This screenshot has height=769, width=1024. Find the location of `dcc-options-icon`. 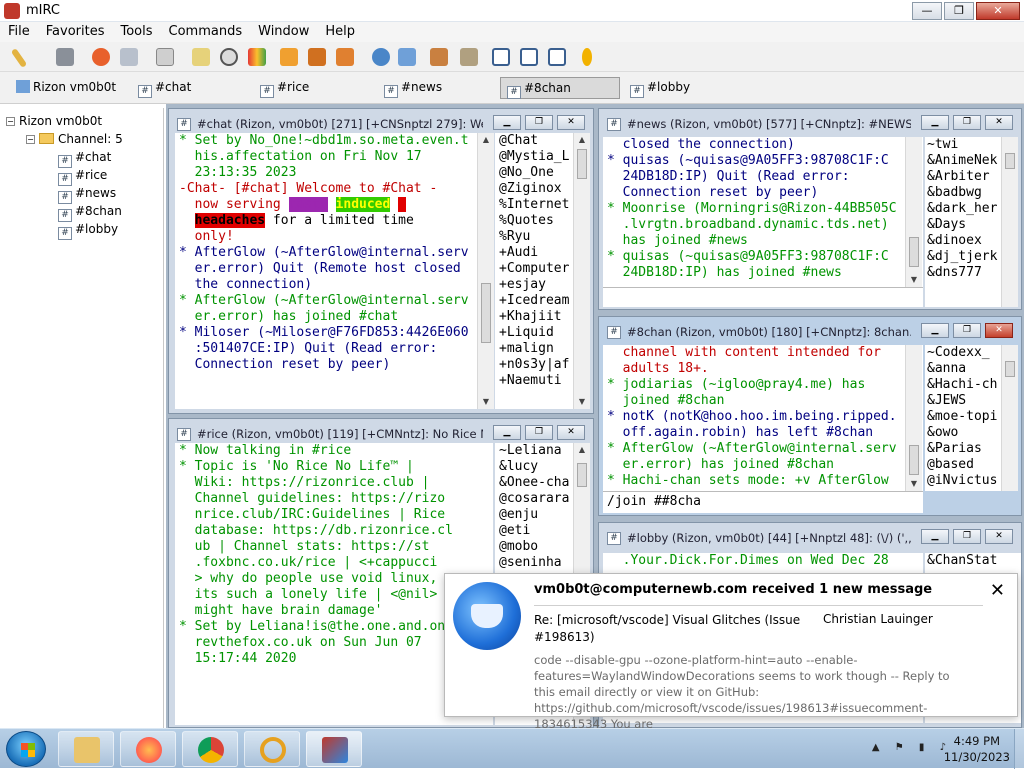

dcc-options-icon is located at coordinates (345, 57).